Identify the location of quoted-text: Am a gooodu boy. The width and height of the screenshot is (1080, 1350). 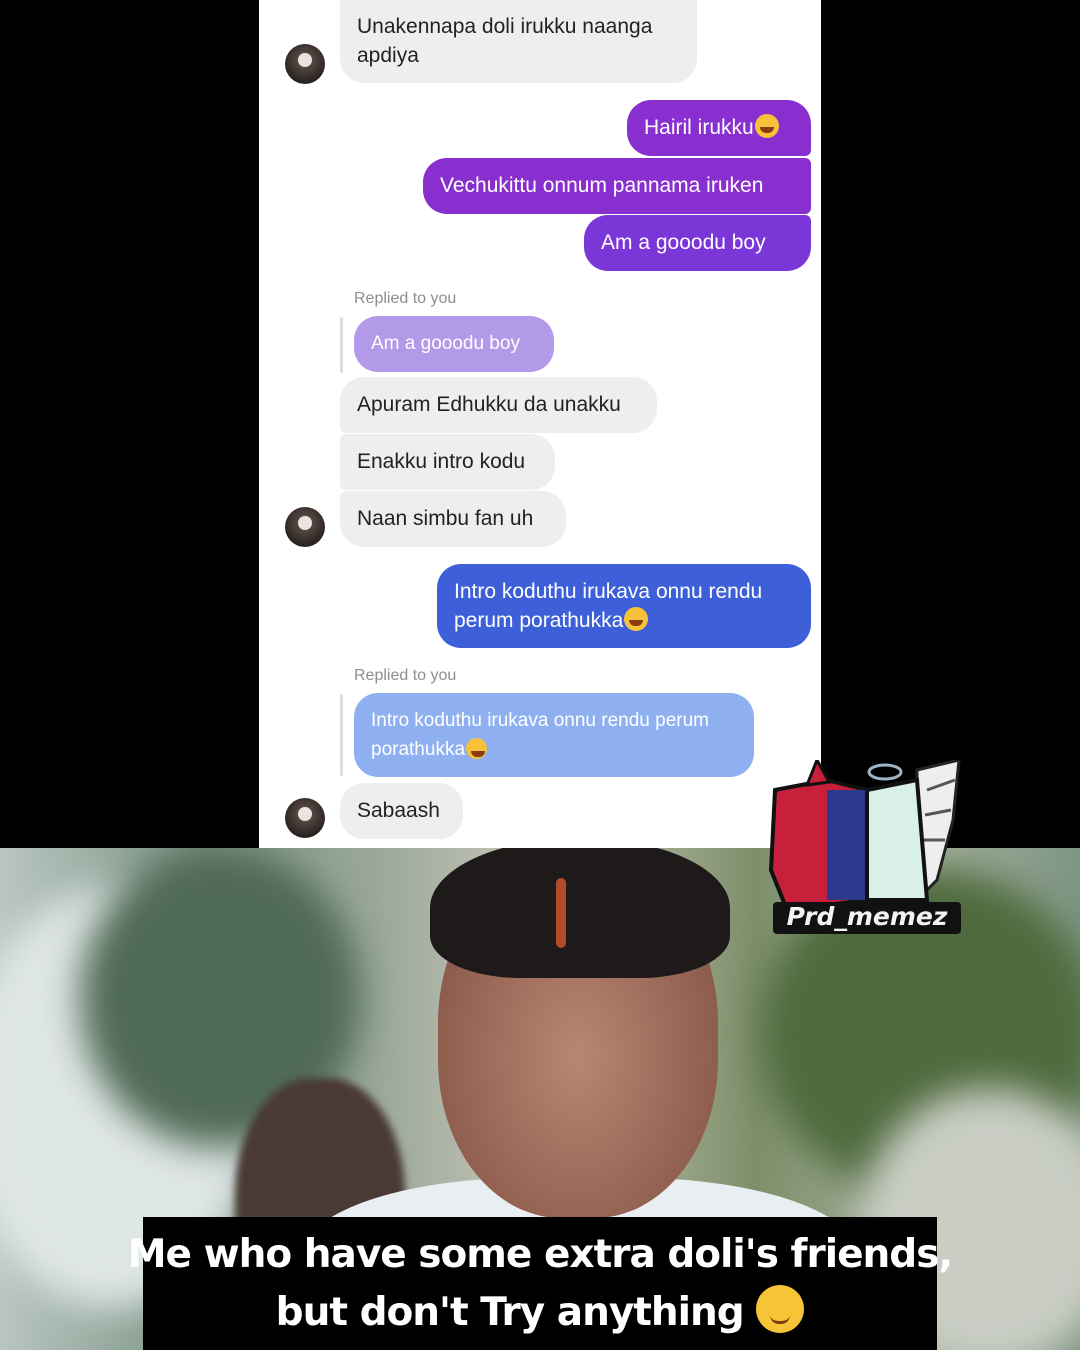
(445, 343).